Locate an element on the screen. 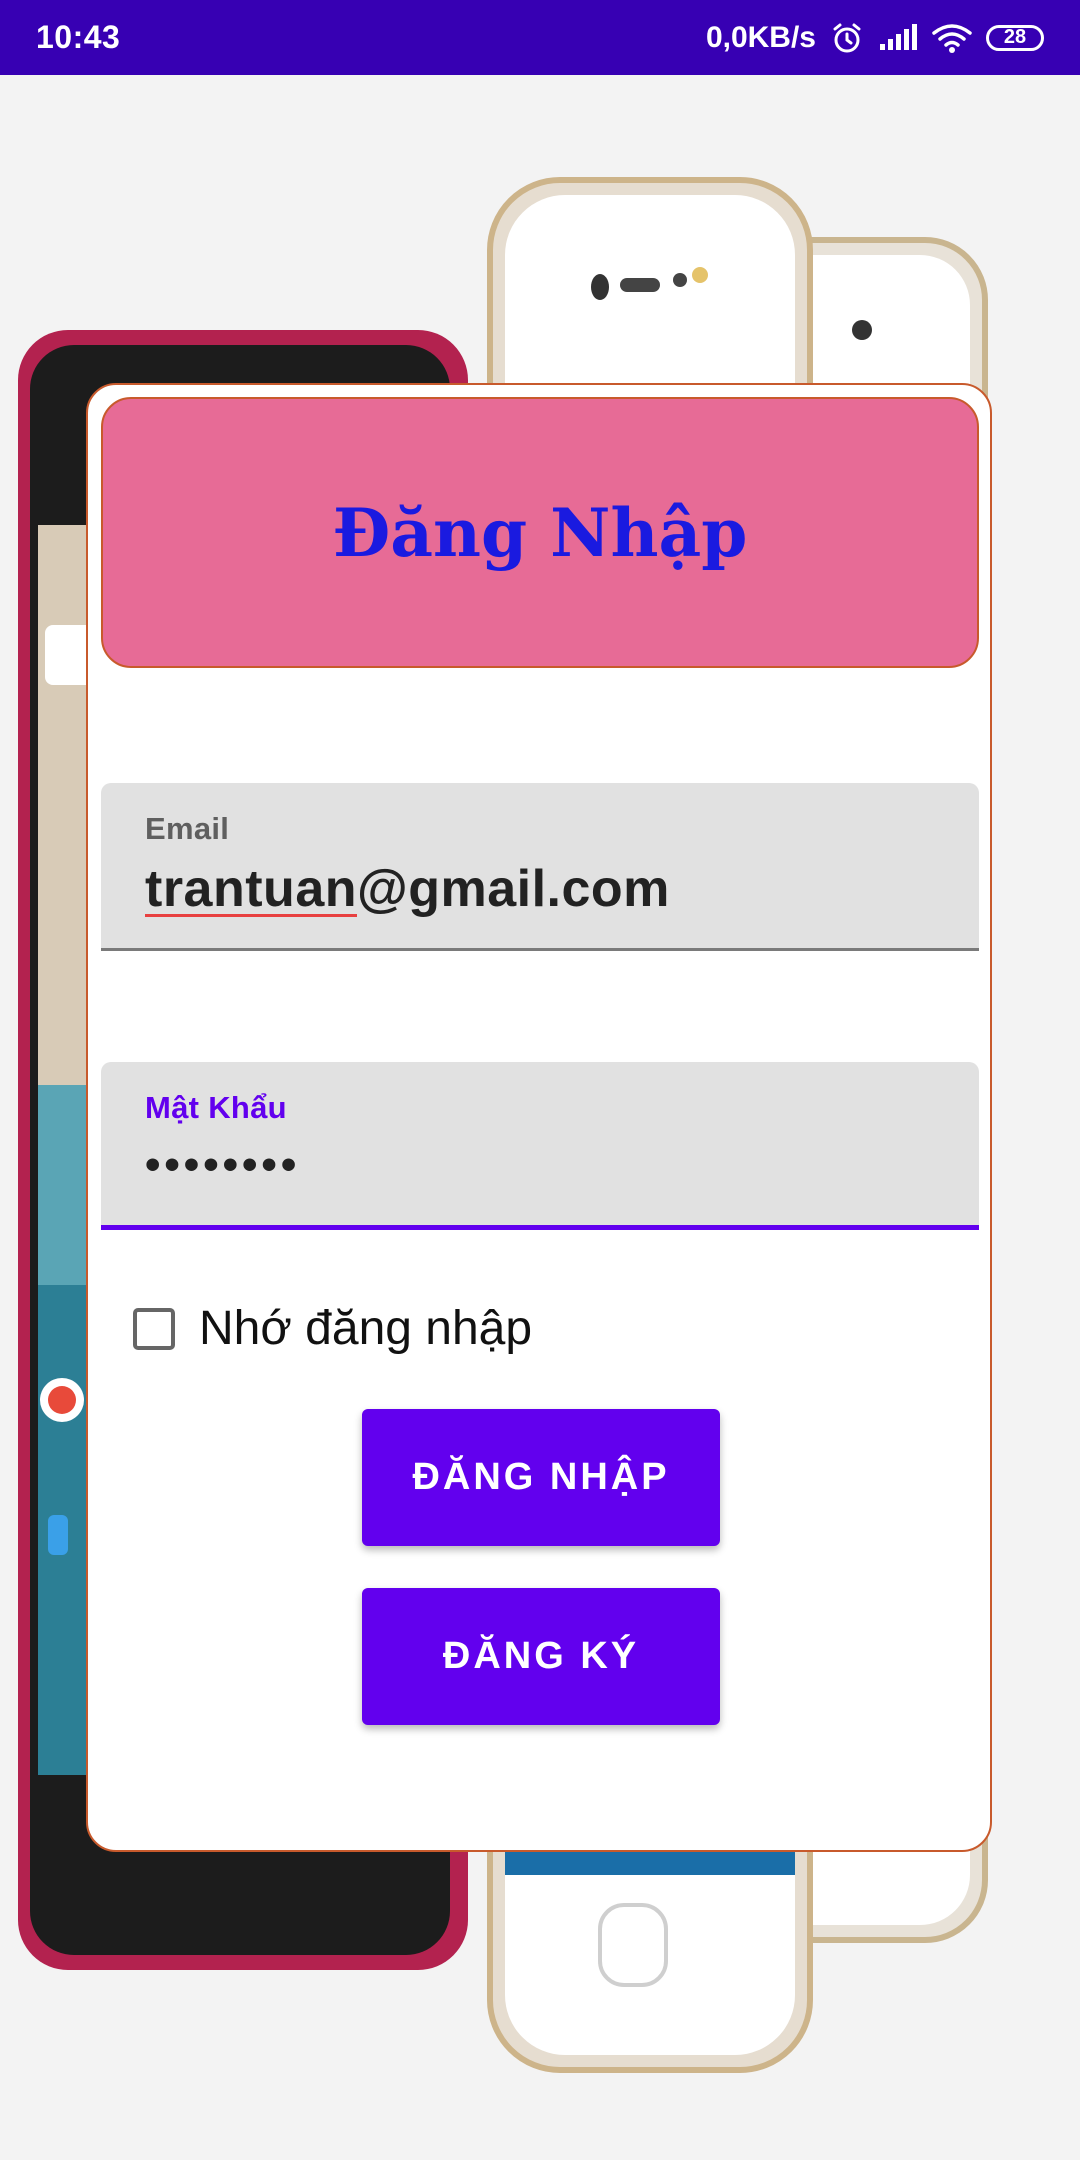 This screenshot has height=2160, width=1080. remember-me-row: Nhớ đăng nhập is located at coordinates (332, 1328).